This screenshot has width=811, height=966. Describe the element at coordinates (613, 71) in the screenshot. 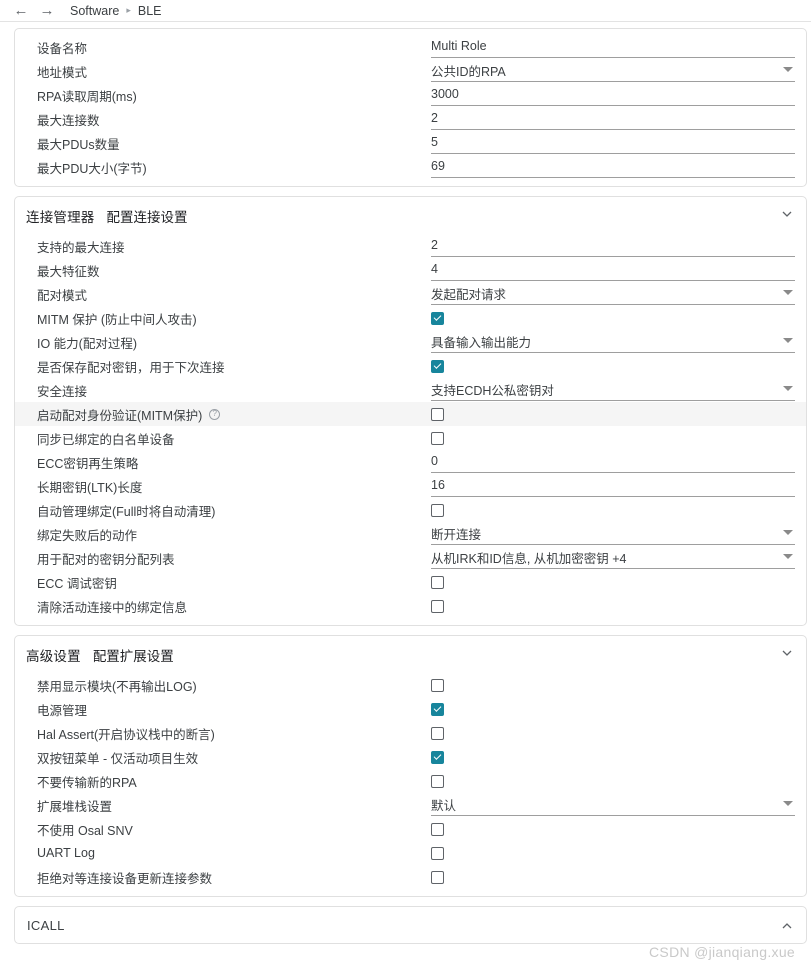

I see `dropdown-field: 公共ID的RPA` at that location.